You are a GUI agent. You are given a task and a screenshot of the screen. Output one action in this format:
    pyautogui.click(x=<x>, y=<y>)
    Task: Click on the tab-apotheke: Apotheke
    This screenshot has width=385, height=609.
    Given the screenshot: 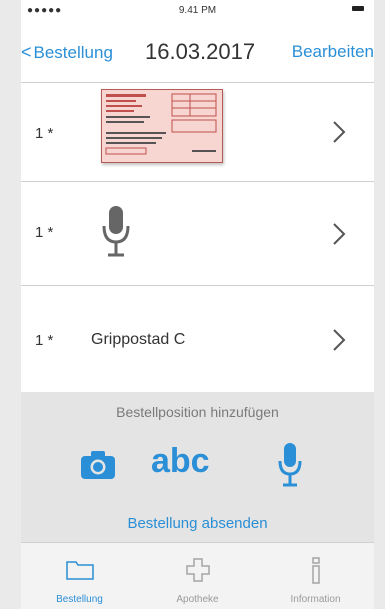 What is the action you would take?
    pyautogui.click(x=197, y=576)
    